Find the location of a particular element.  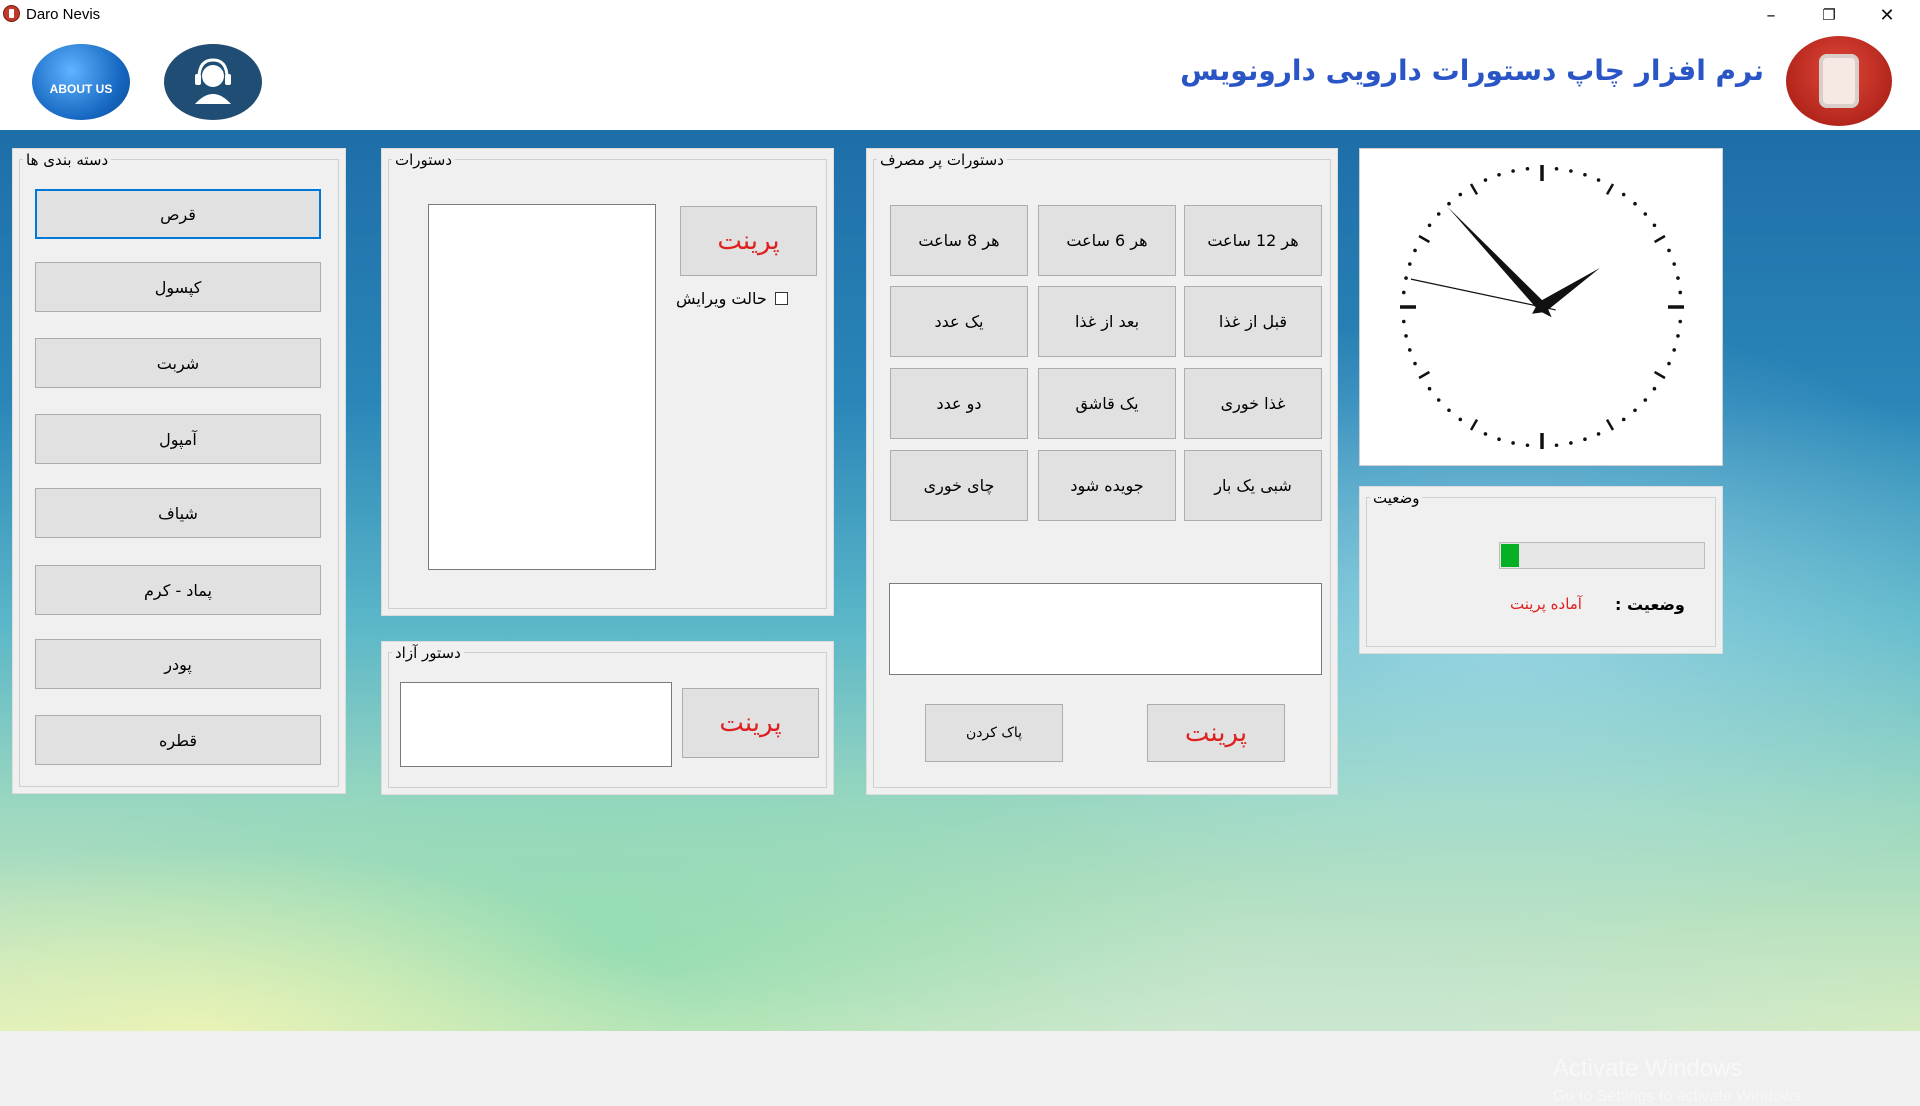

category-button-ampoule: آمپول is located at coordinates (178, 439).